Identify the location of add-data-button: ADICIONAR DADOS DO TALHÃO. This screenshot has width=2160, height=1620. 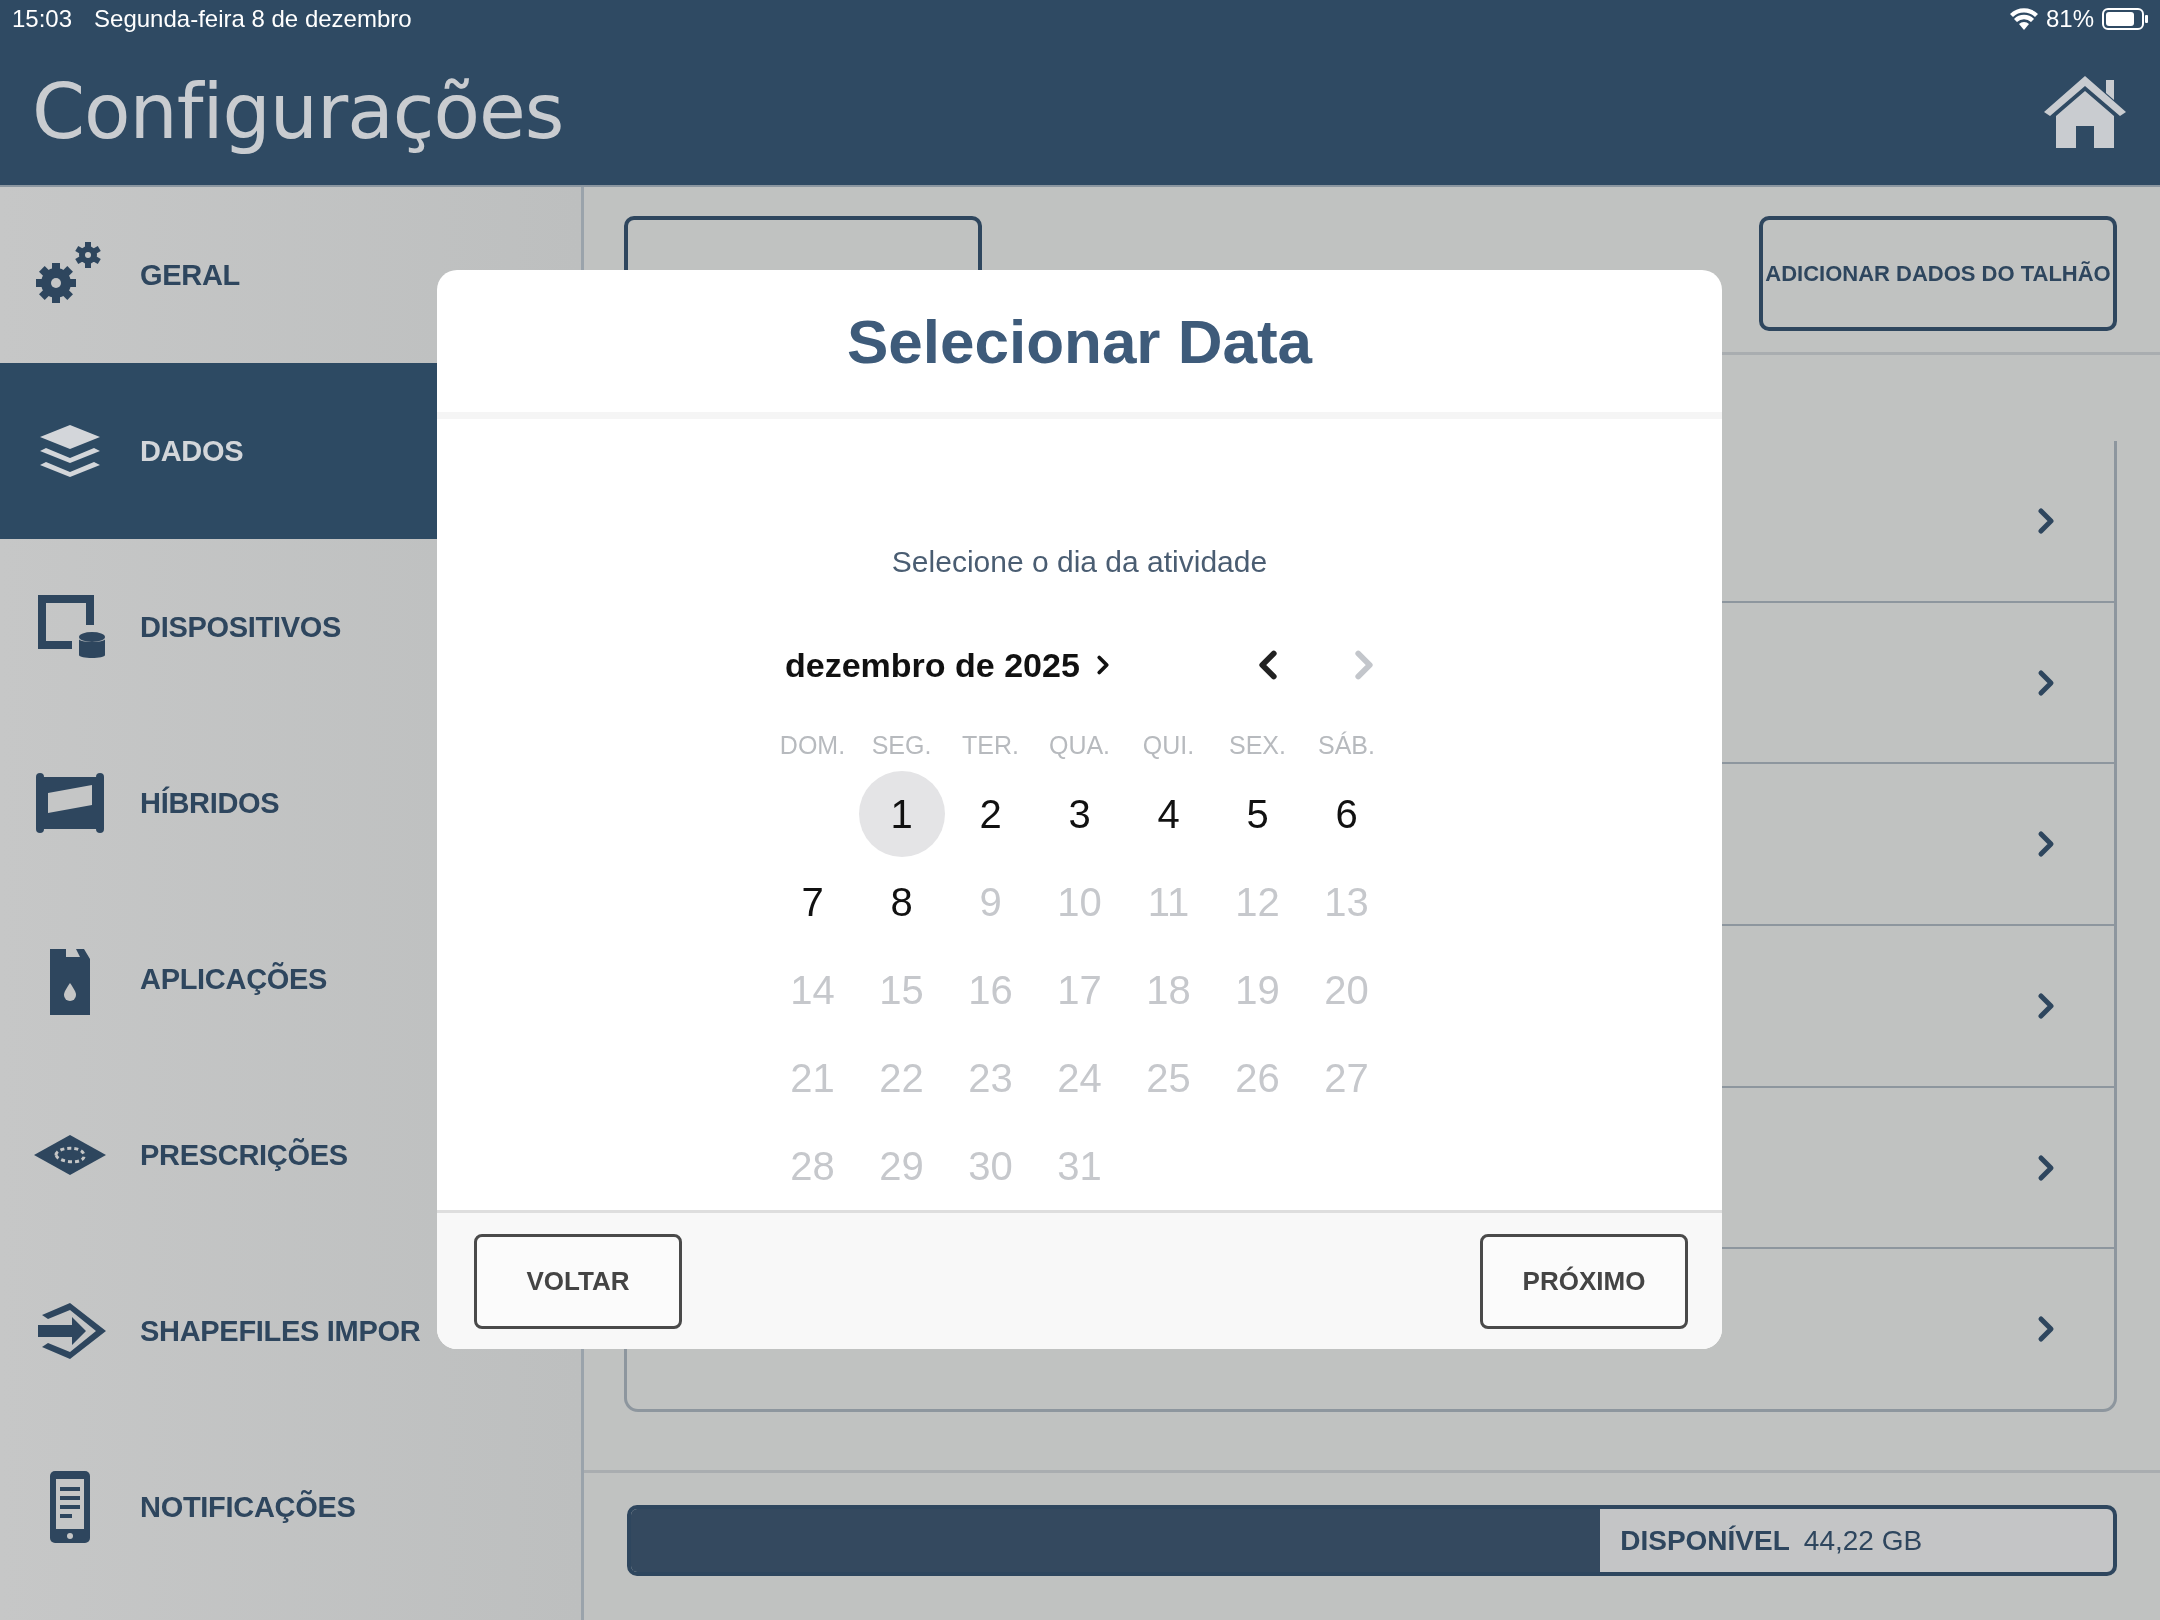
(1938, 273).